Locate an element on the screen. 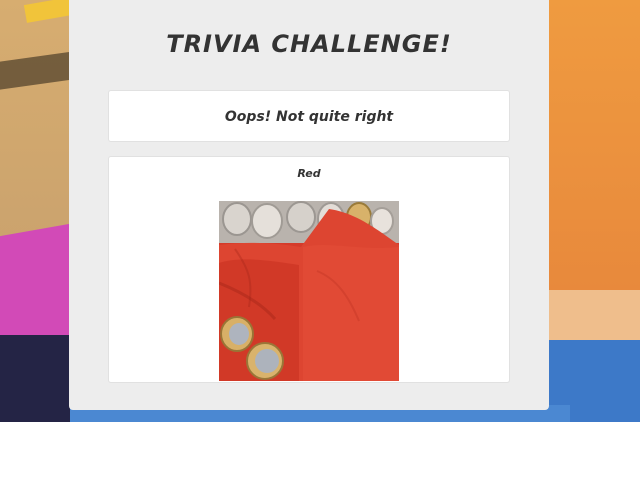  answer-label: Red is located at coordinates (309, 173).